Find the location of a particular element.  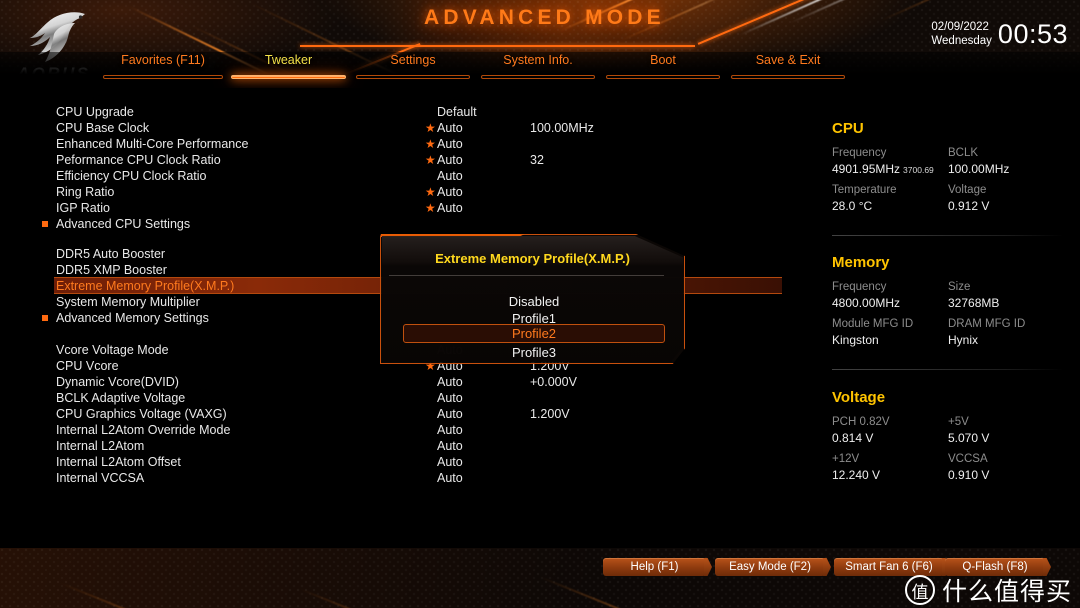

tab-label: Save & Exit is located at coordinates (788, 60).